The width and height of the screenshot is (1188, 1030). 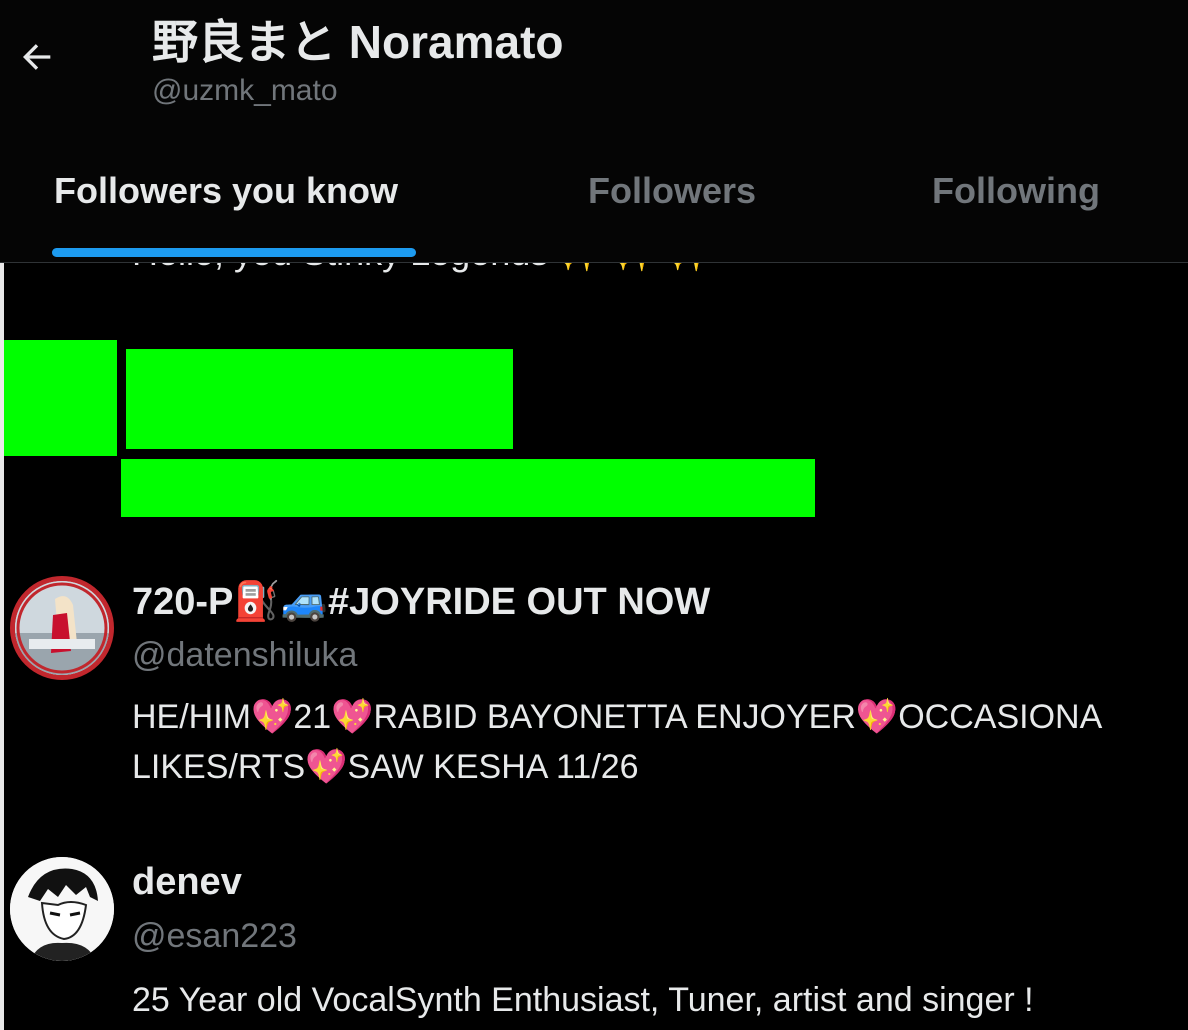 What do you see at coordinates (187, 882) in the screenshot?
I see `user-name: denev` at bounding box center [187, 882].